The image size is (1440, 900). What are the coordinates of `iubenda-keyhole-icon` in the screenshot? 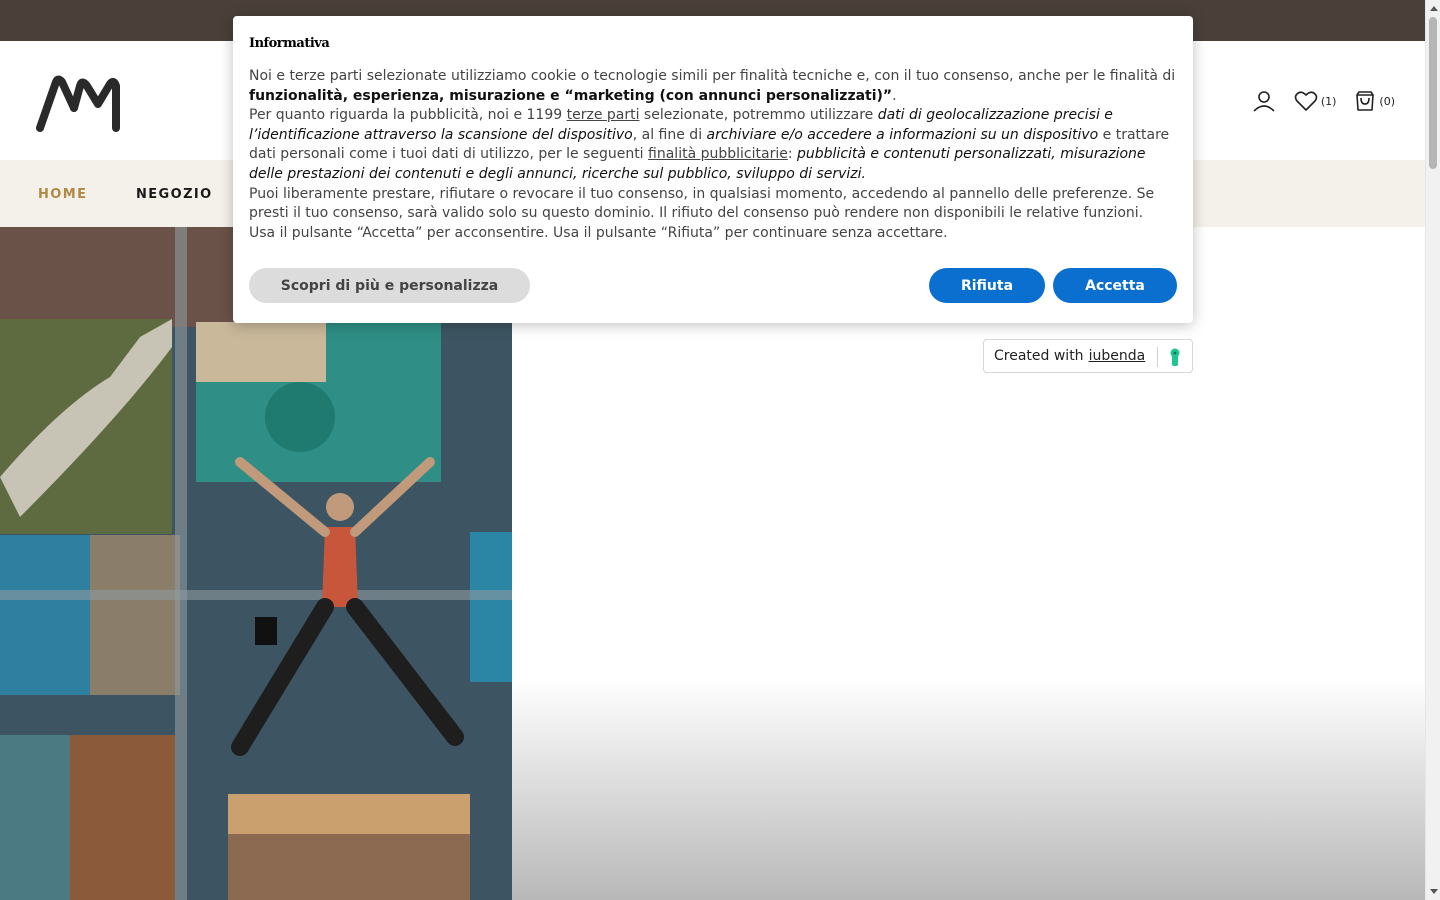 It's located at (1175, 357).